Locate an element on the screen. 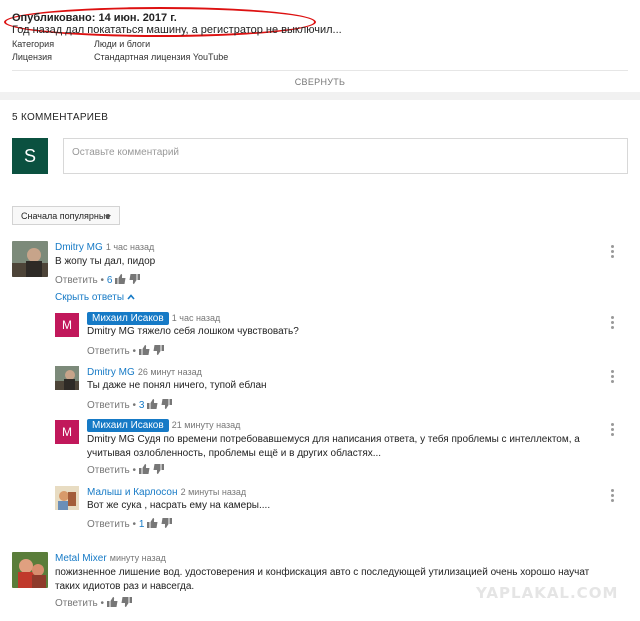 The image size is (640, 621). reply-text: Ты даже не понял ничего, тупой еблан is located at coordinates (177, 385).